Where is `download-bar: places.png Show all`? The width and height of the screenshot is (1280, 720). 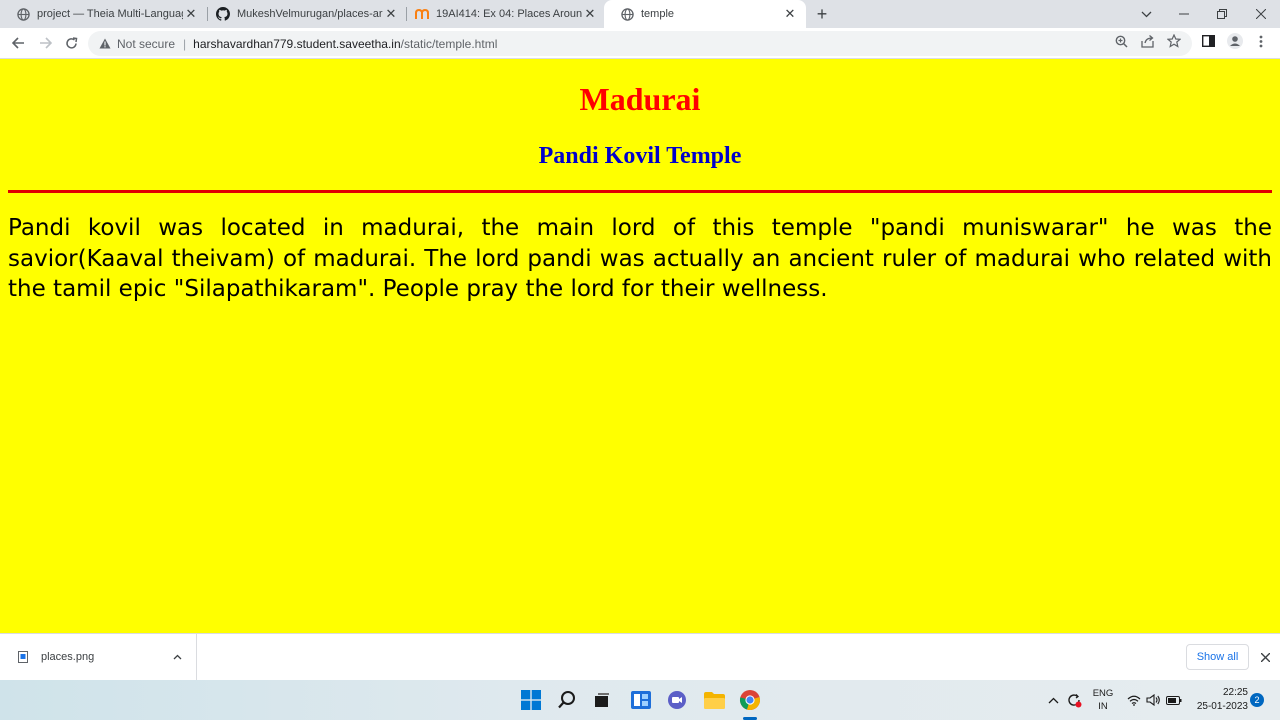 download-bar: places.png Show all is located at coordinates (640, 656).